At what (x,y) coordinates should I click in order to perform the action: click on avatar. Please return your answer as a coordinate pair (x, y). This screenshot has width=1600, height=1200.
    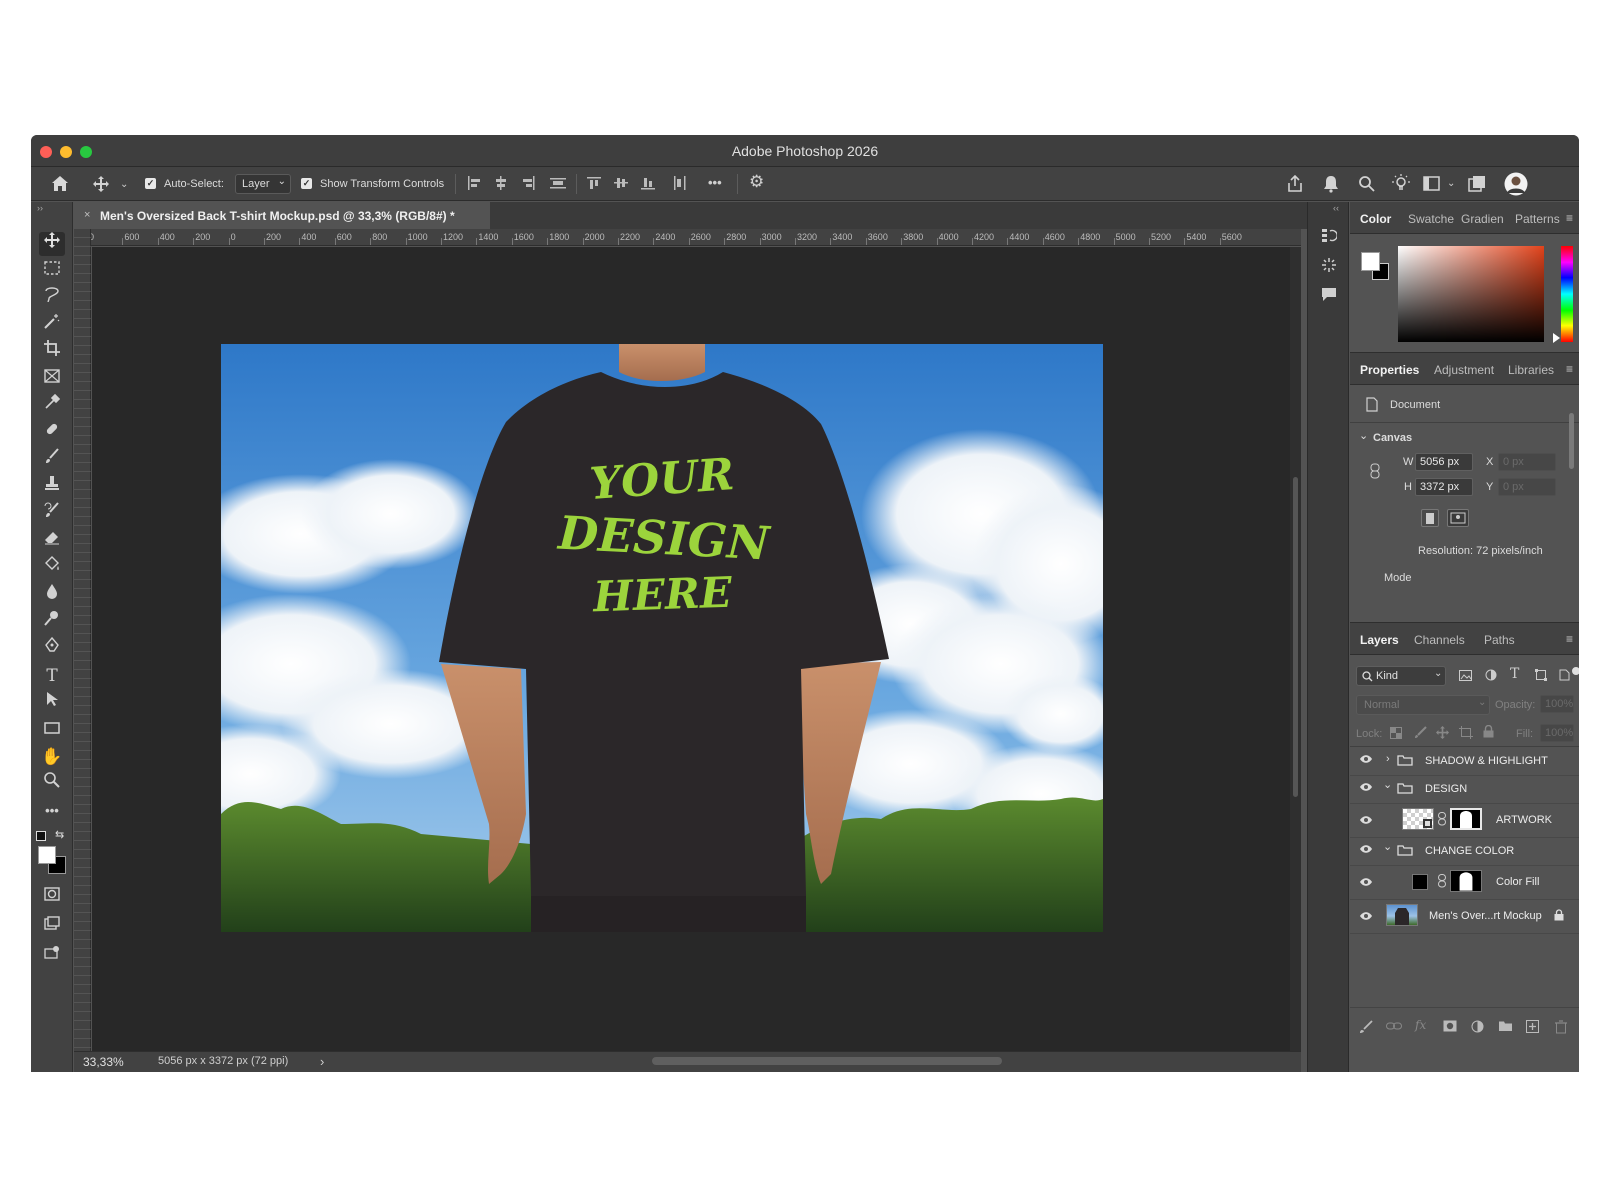
    Looking at the image, I should click on (1516, 186).